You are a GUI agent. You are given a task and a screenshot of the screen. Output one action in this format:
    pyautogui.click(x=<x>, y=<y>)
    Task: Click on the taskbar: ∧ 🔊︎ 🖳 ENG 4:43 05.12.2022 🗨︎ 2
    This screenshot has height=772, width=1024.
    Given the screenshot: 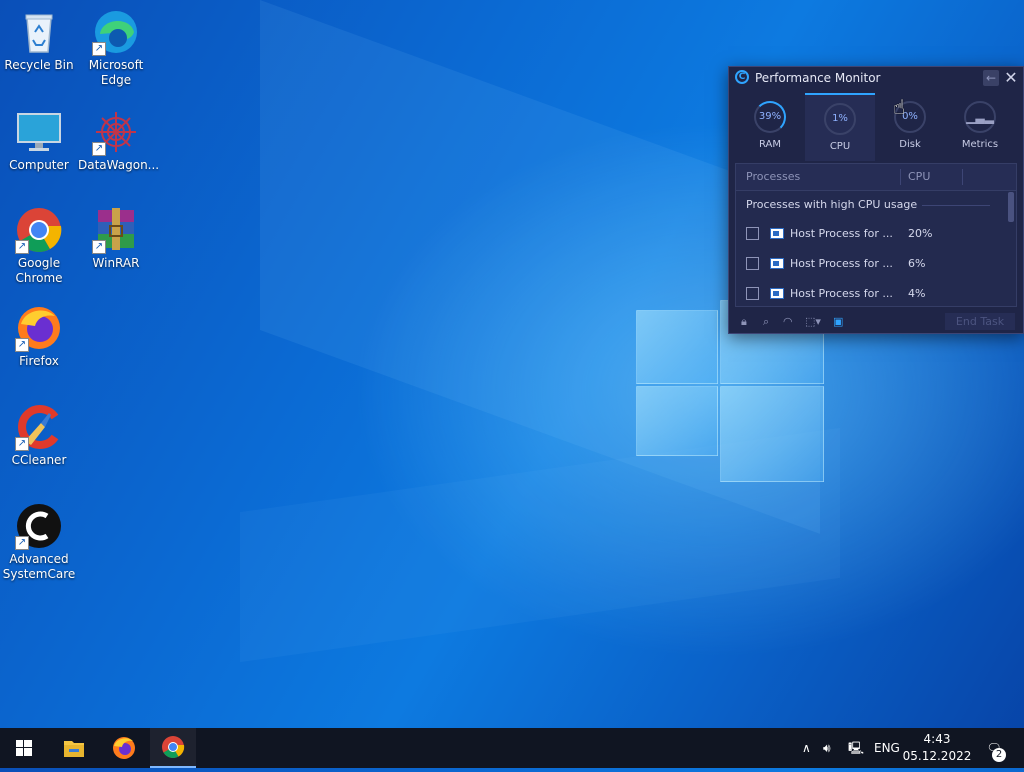 What is the action you would take?
    pyautogui.click(x=512, y=748)
    